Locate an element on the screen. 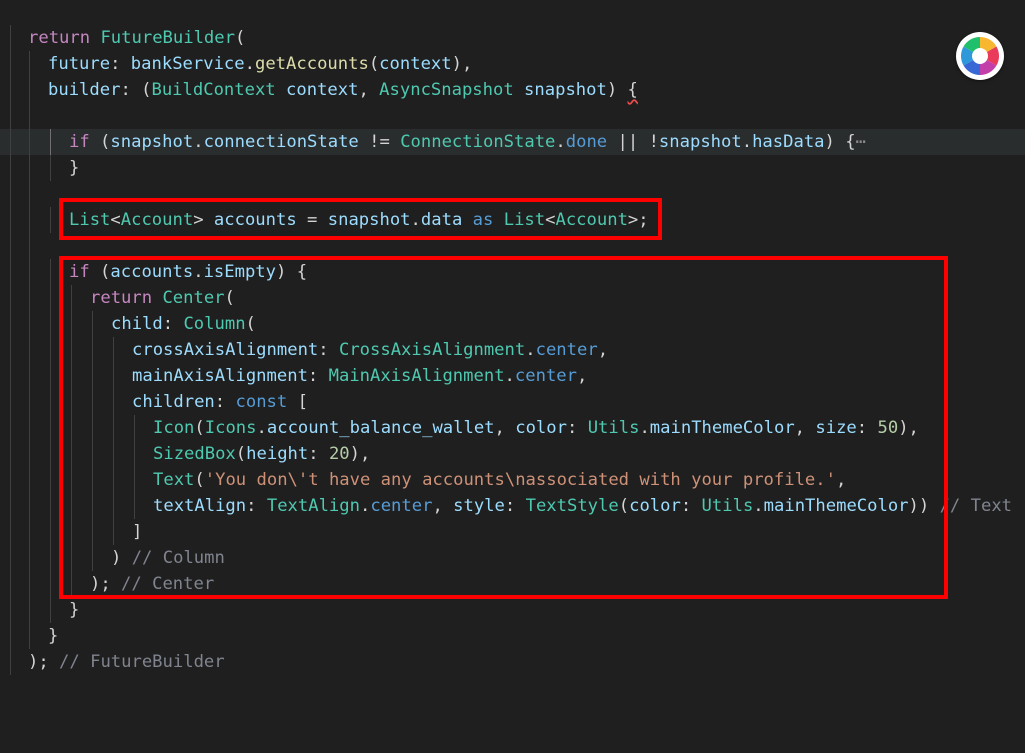 The height and width of the screenshot is (753, 1025). function-name: getAccounts is located at coordinates (311, 64).